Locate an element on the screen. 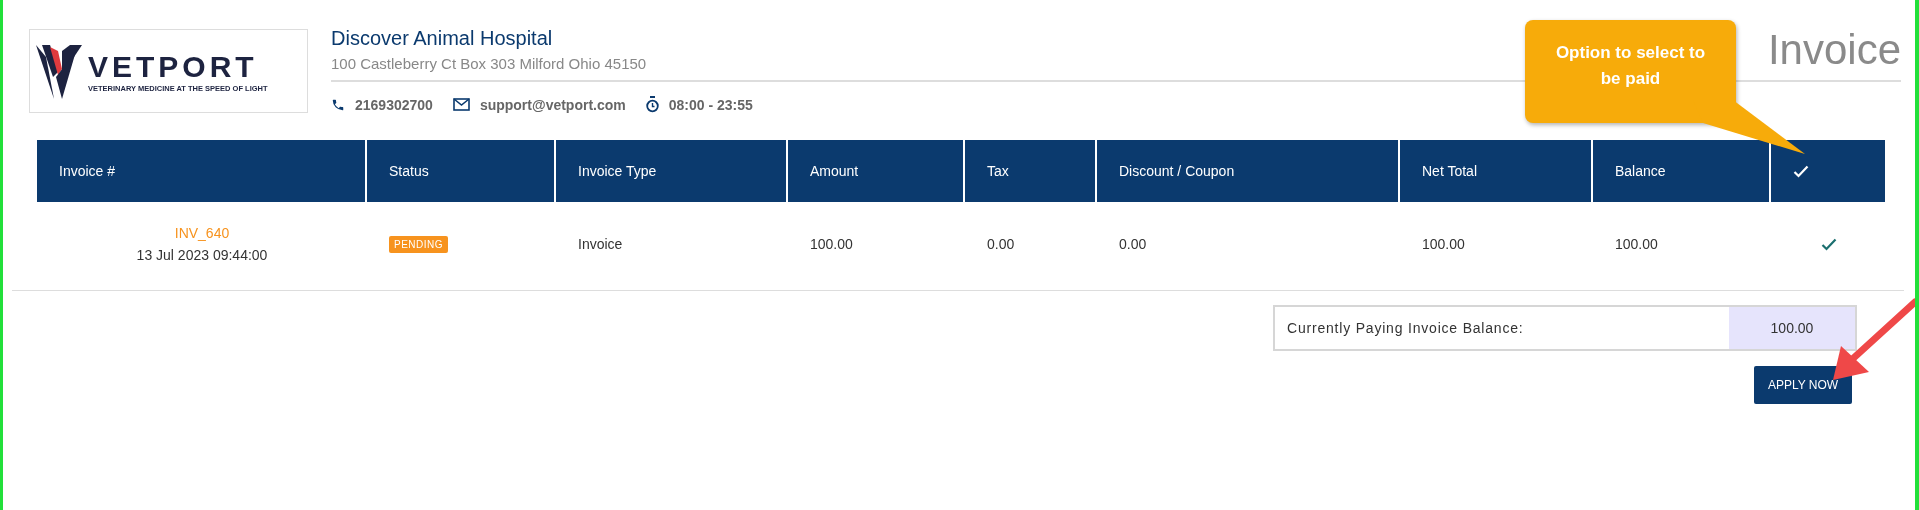 Image resolution: width=1919 pixels, height=510 pixels. phone-number: 2169302700 is located at coordinates (394, 104).